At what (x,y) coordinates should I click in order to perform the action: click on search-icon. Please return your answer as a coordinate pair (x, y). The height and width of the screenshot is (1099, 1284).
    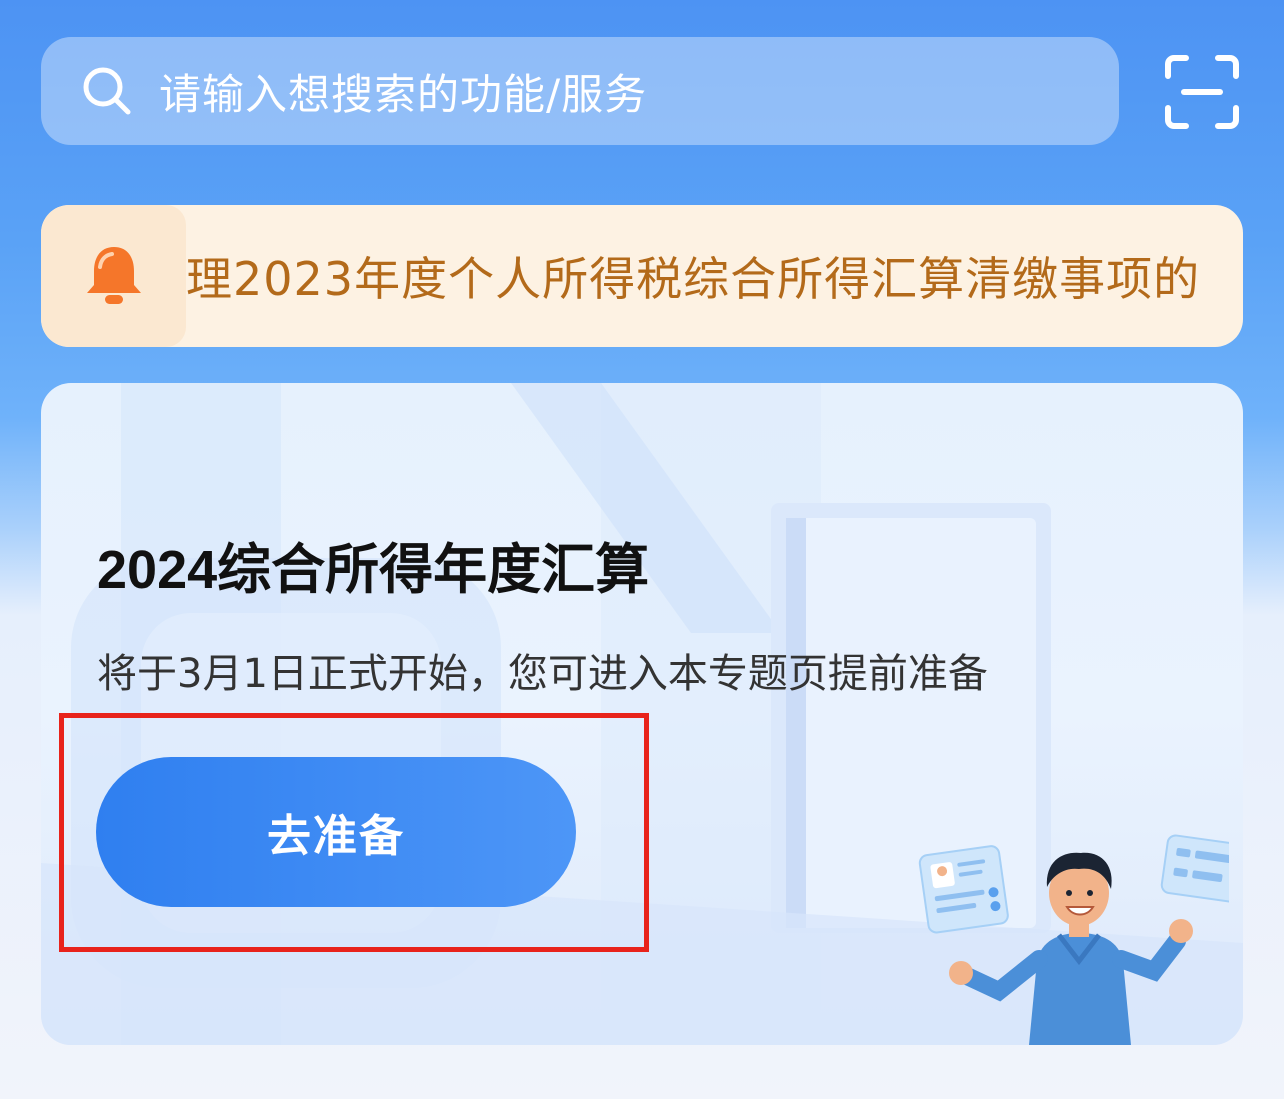
    Looking at the image, I should click on (107, 91).